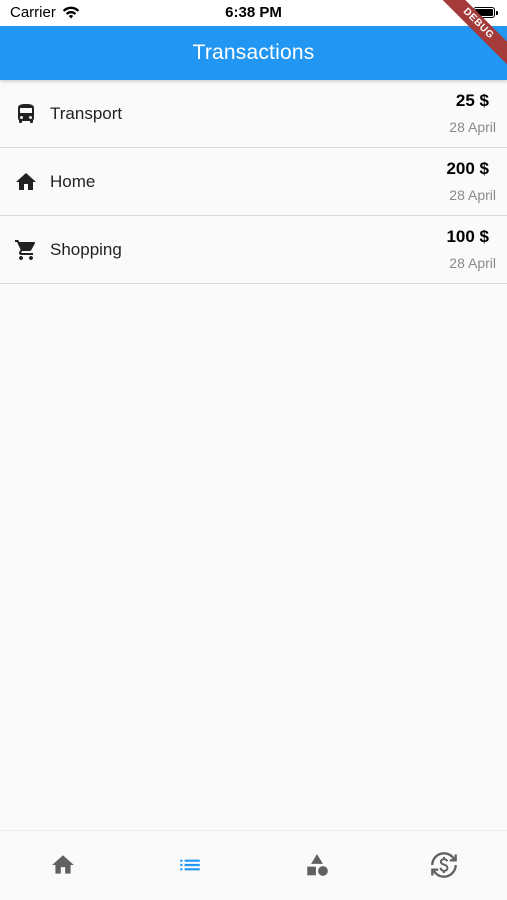  I want to click on currency-exchange-icon, so click(443, 864).